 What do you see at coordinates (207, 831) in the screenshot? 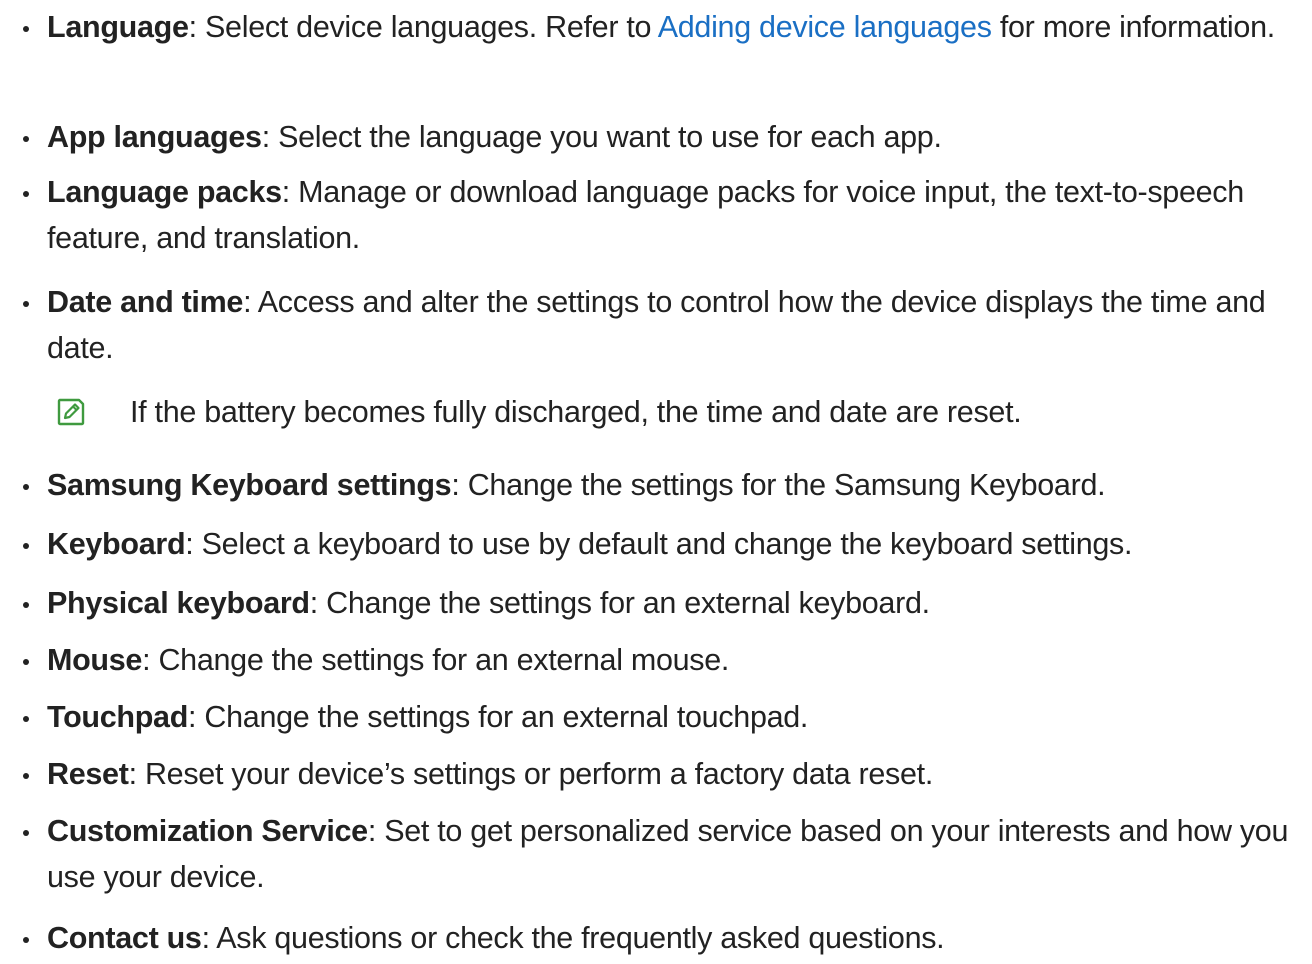
I see `term-customization-service: Customization Service` at bounding box center [207, 831].